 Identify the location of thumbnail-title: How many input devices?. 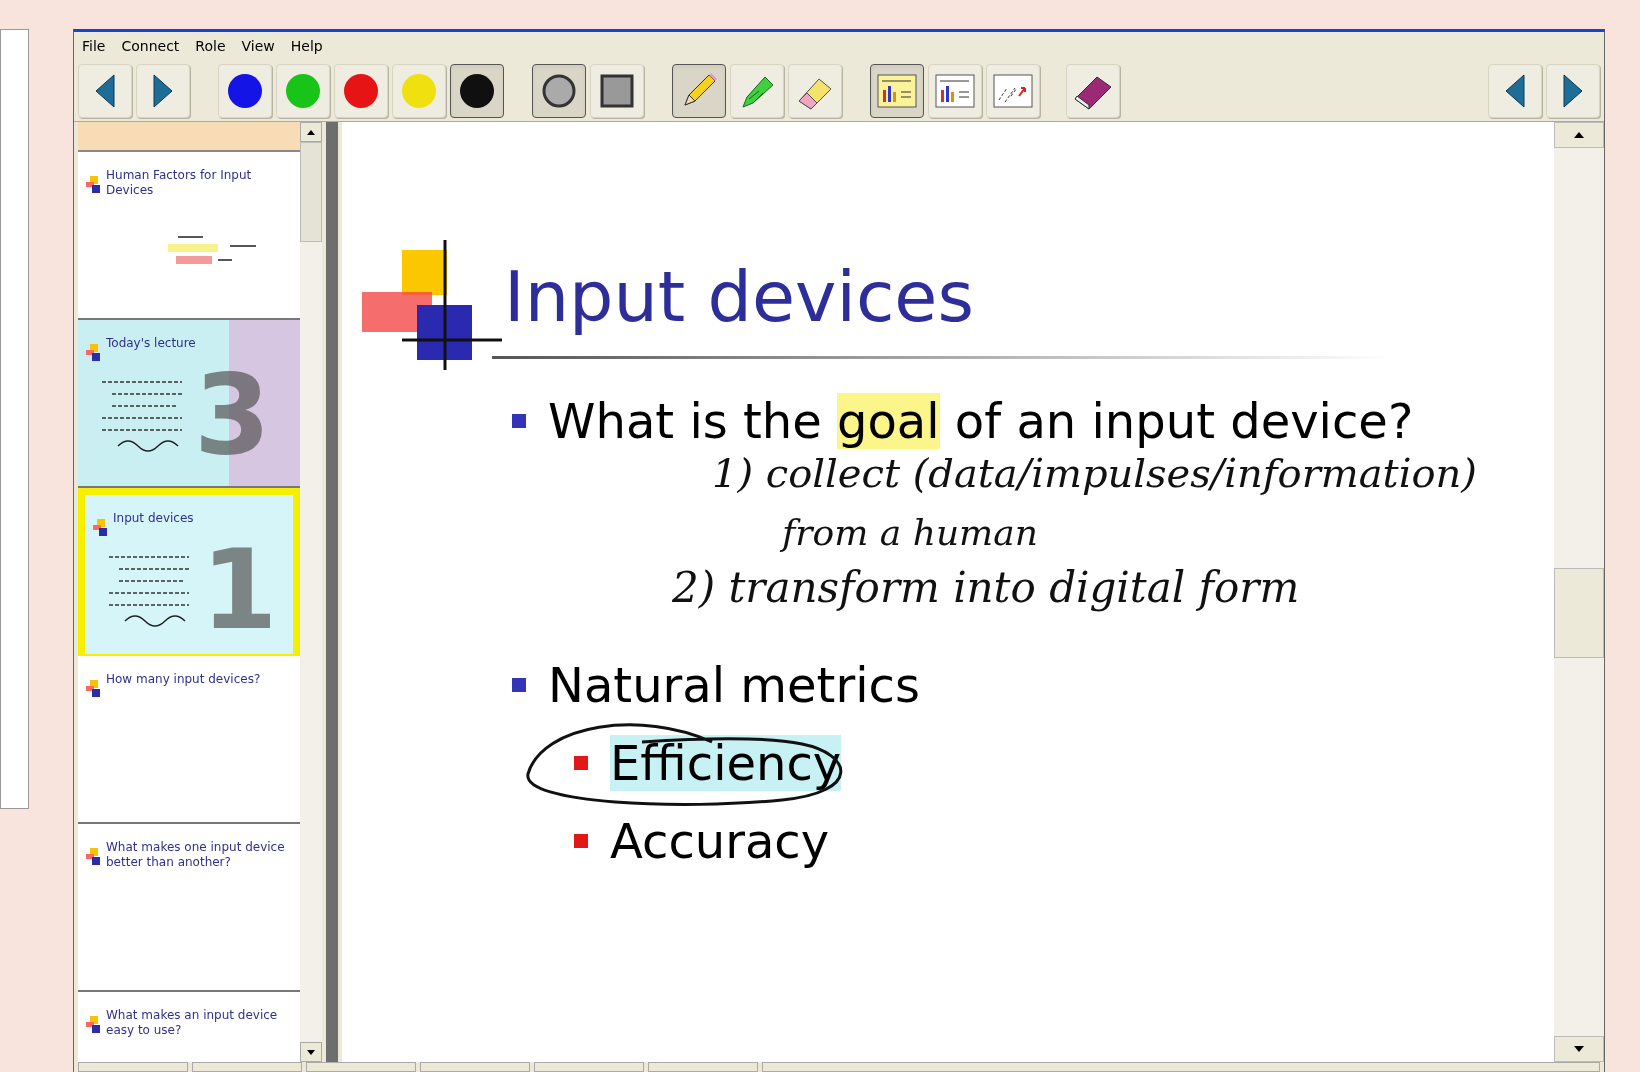
(183, 679).